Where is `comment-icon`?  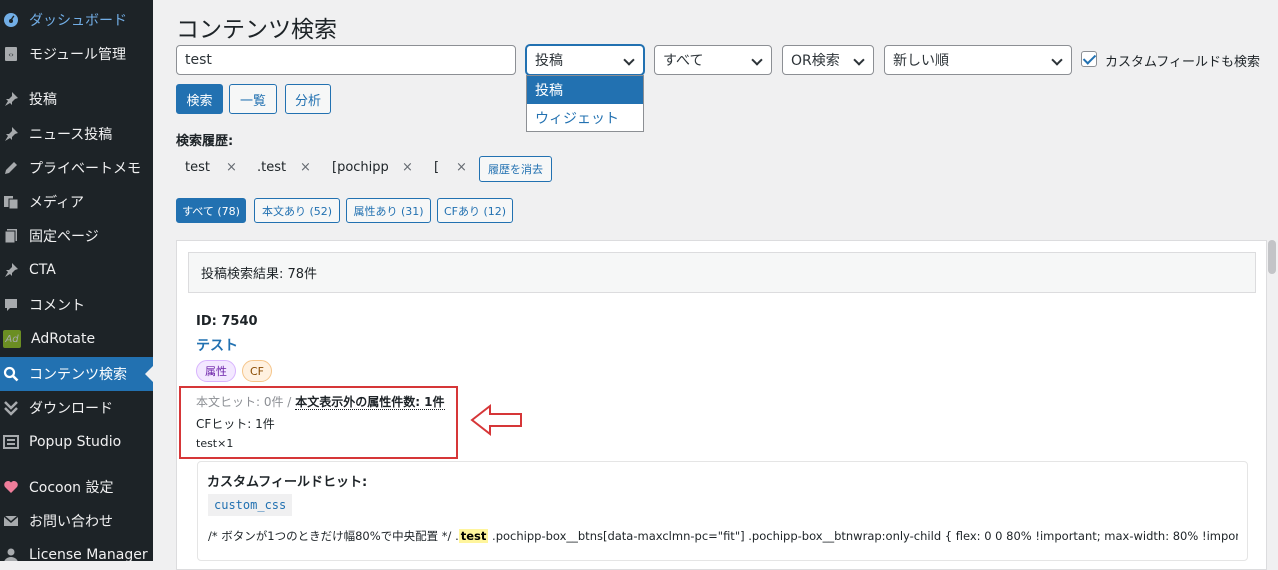 comment-icon is located at coordinates (11, 305).